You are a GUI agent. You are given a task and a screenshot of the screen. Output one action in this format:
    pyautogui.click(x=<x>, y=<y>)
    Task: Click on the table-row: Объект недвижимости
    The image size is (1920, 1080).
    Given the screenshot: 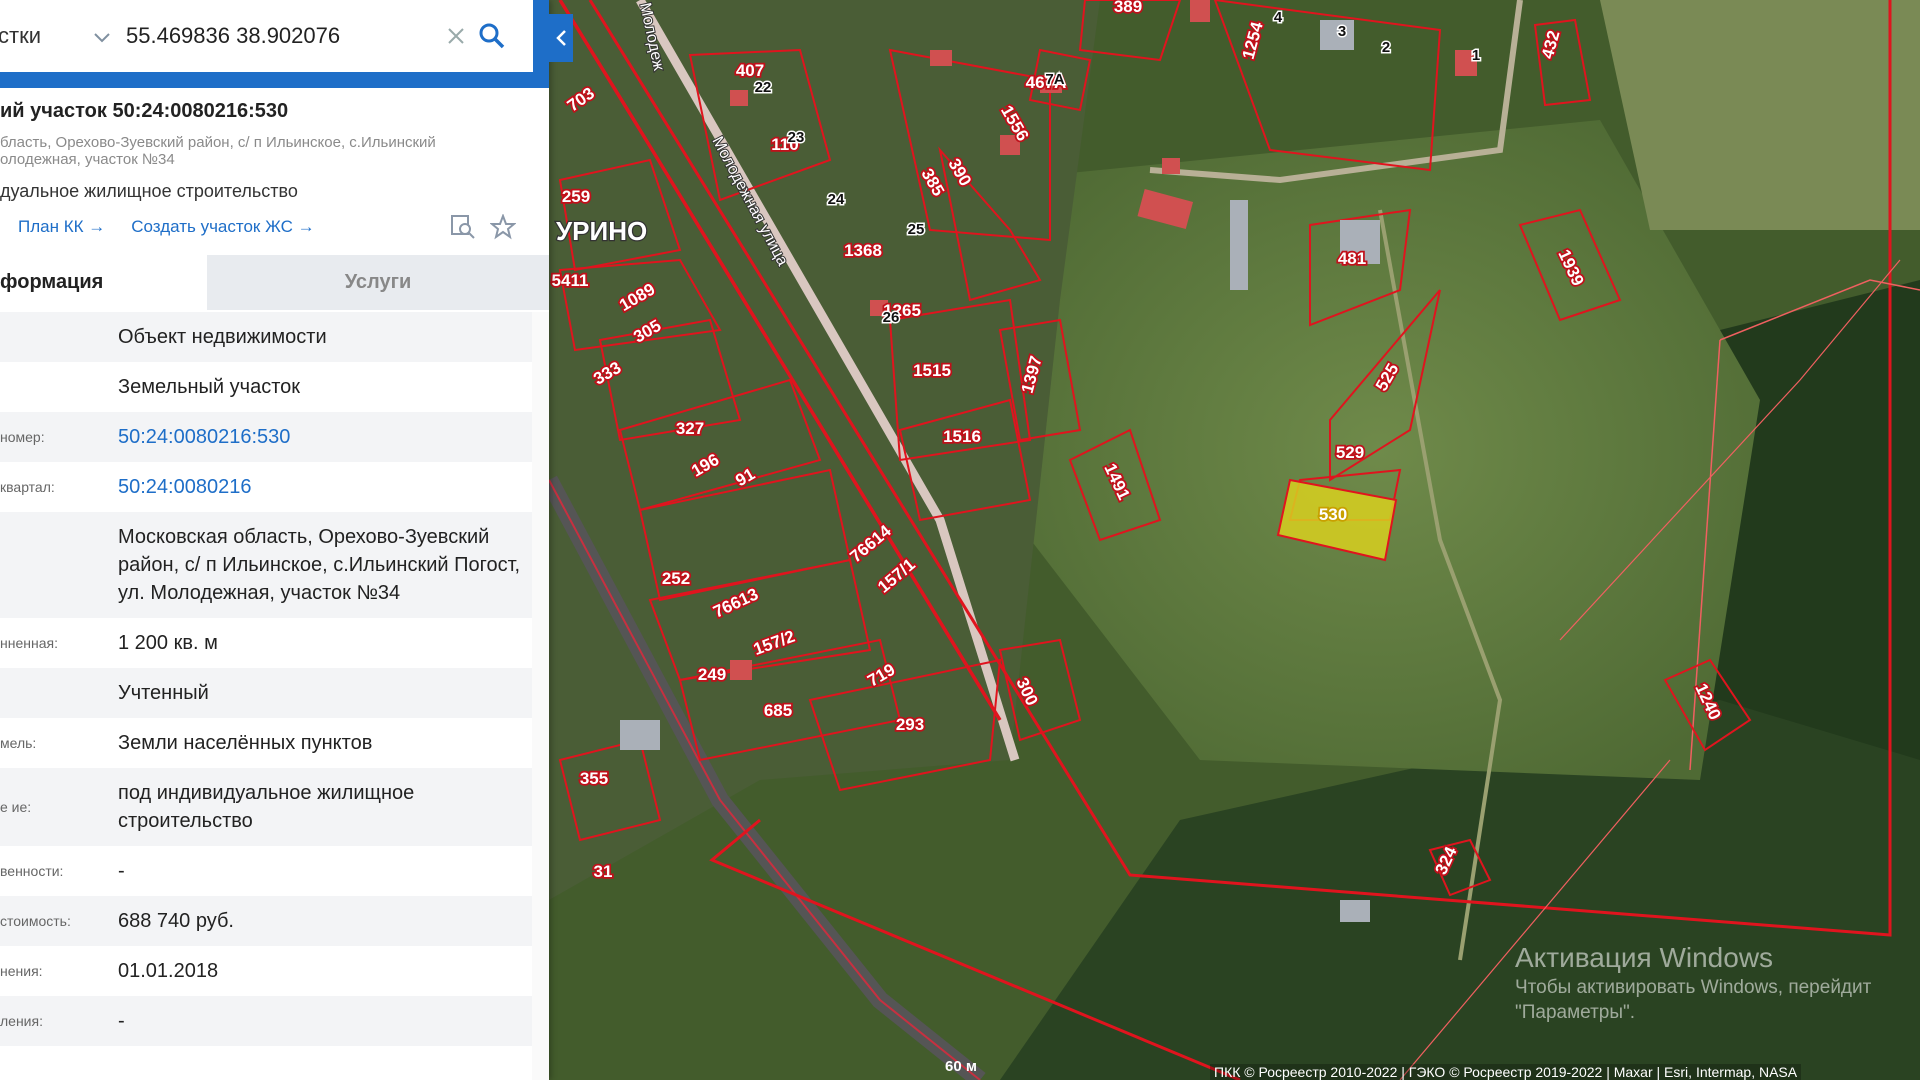 What is the action you would take?
    pyautogui.click(x=266, y=337)
    